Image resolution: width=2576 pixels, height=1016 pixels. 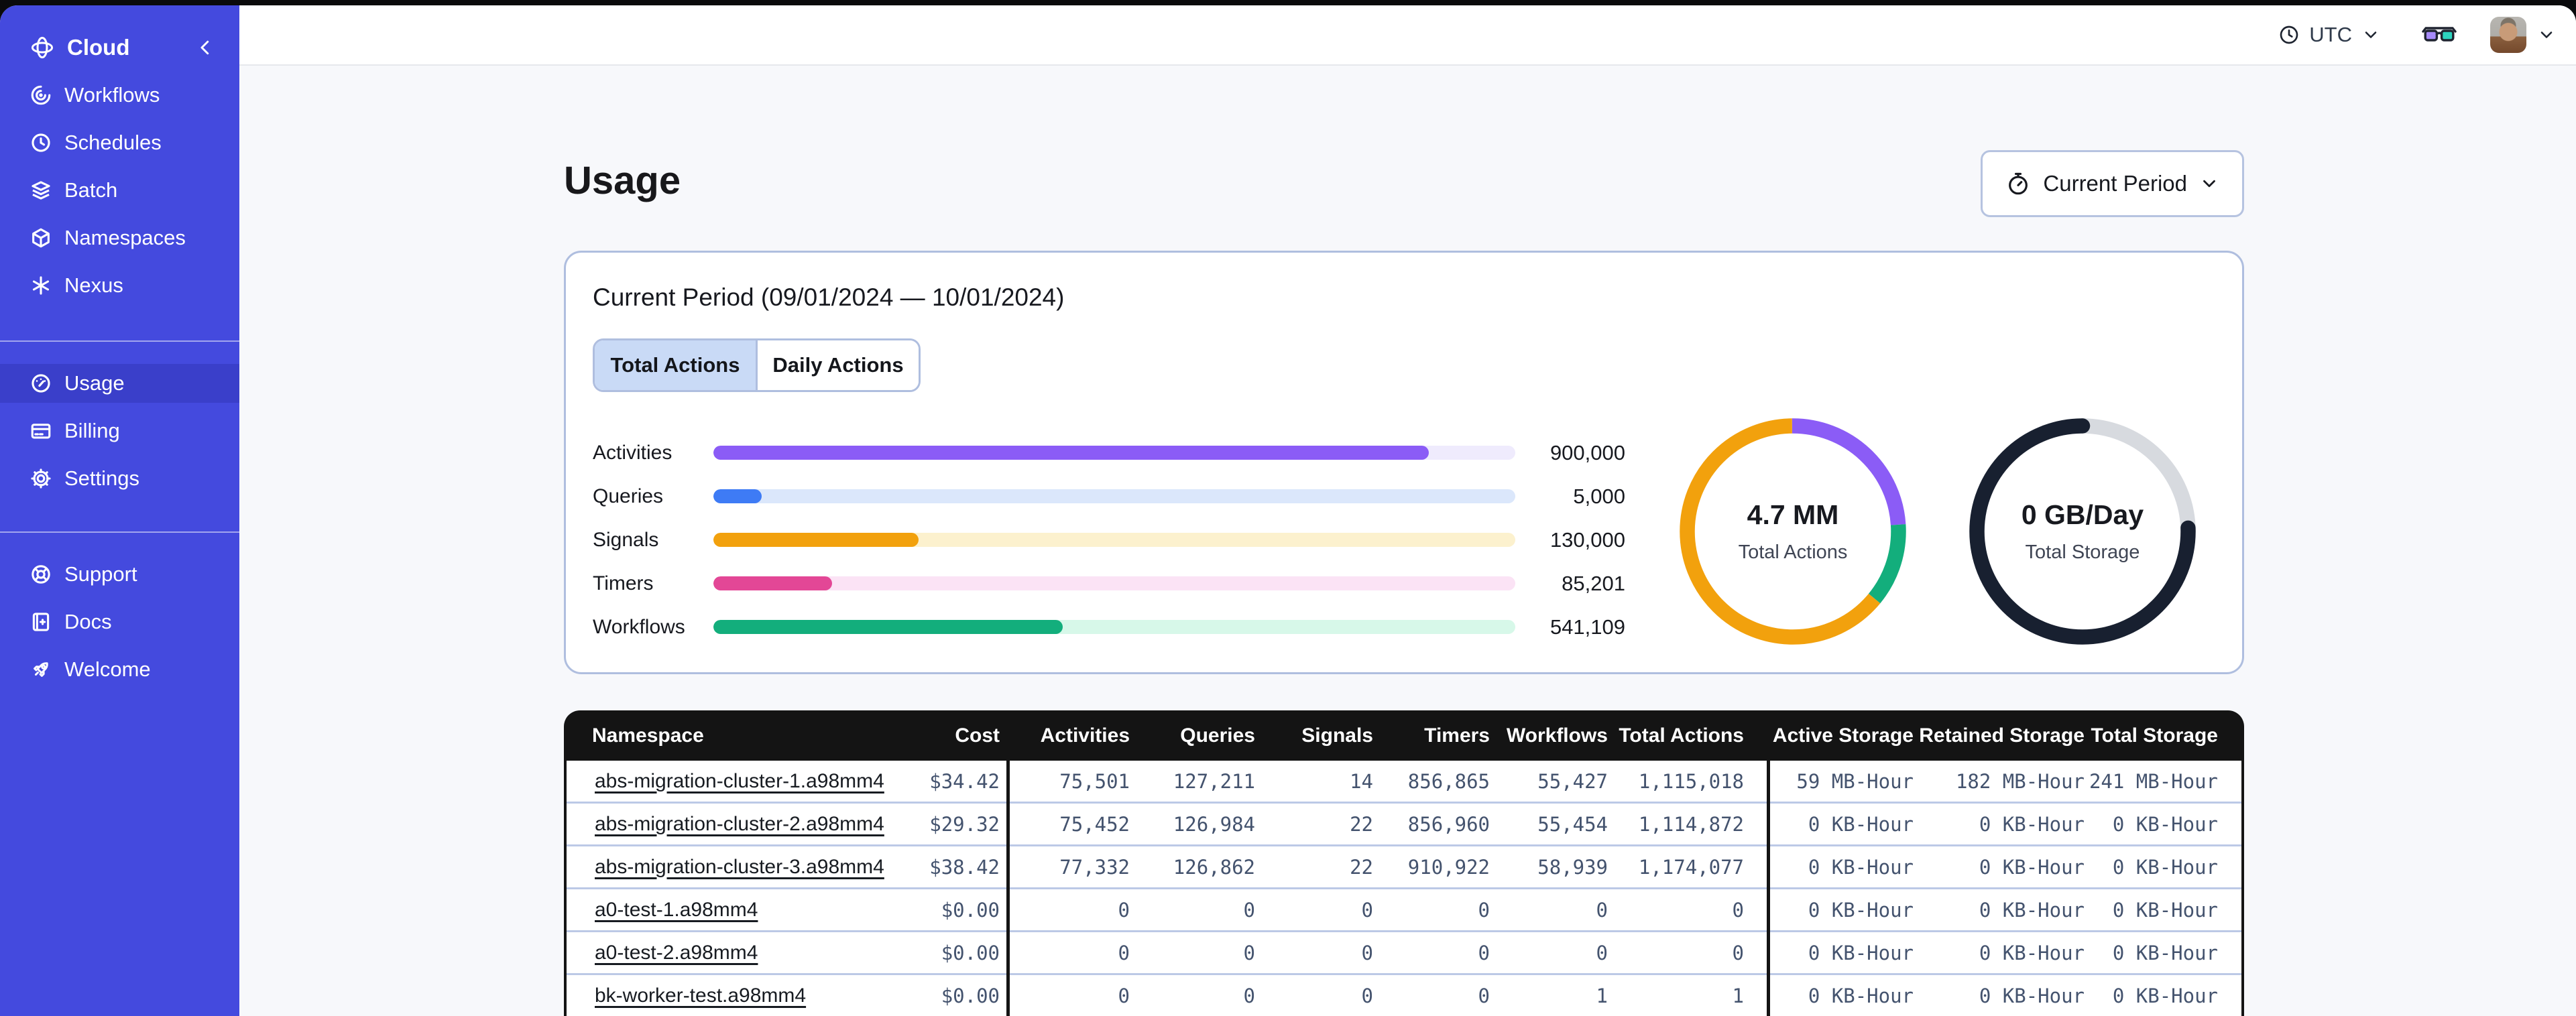 I want to click on col-header-retained-storage: Retained Storage, so click(x=2002, y=736).